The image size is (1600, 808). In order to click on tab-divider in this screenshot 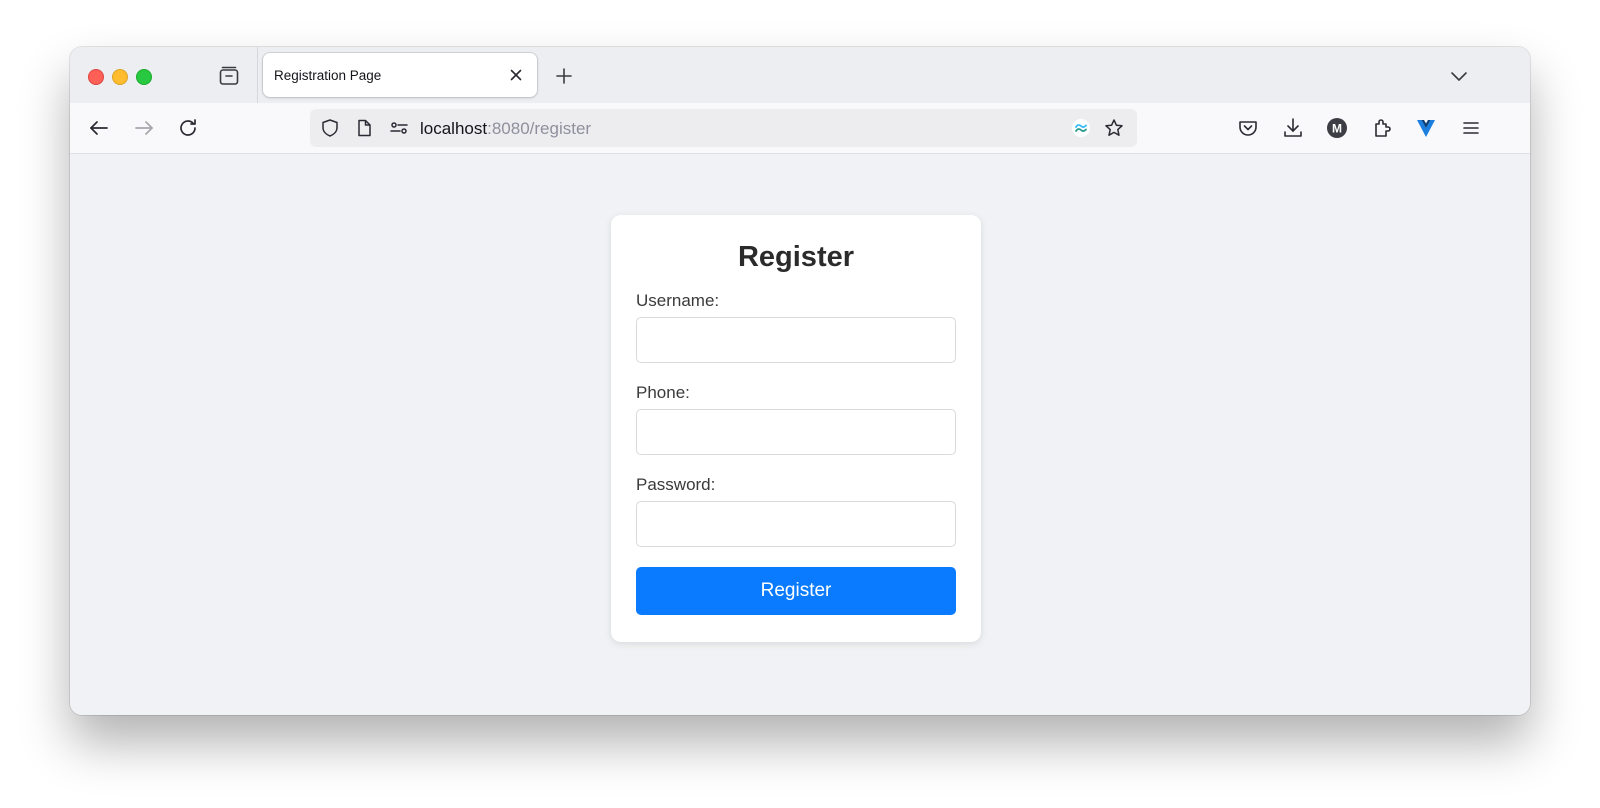, I will do `click(257, 75)`.